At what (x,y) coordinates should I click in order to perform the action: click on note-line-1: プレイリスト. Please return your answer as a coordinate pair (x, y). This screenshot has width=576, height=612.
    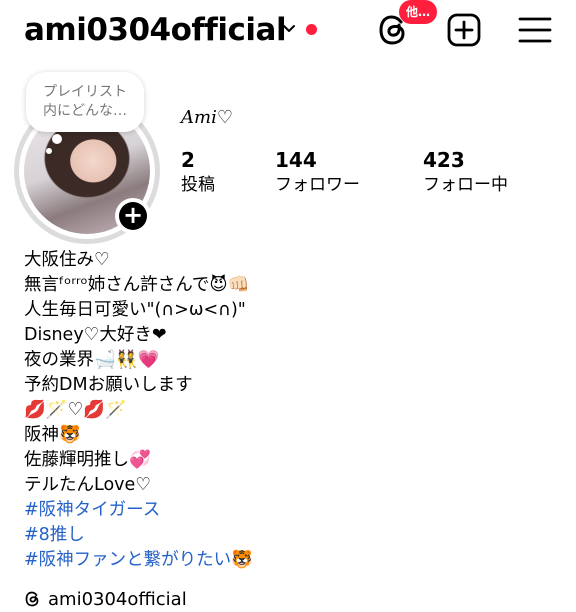
    Looking at the image, I should click on (85, 92).